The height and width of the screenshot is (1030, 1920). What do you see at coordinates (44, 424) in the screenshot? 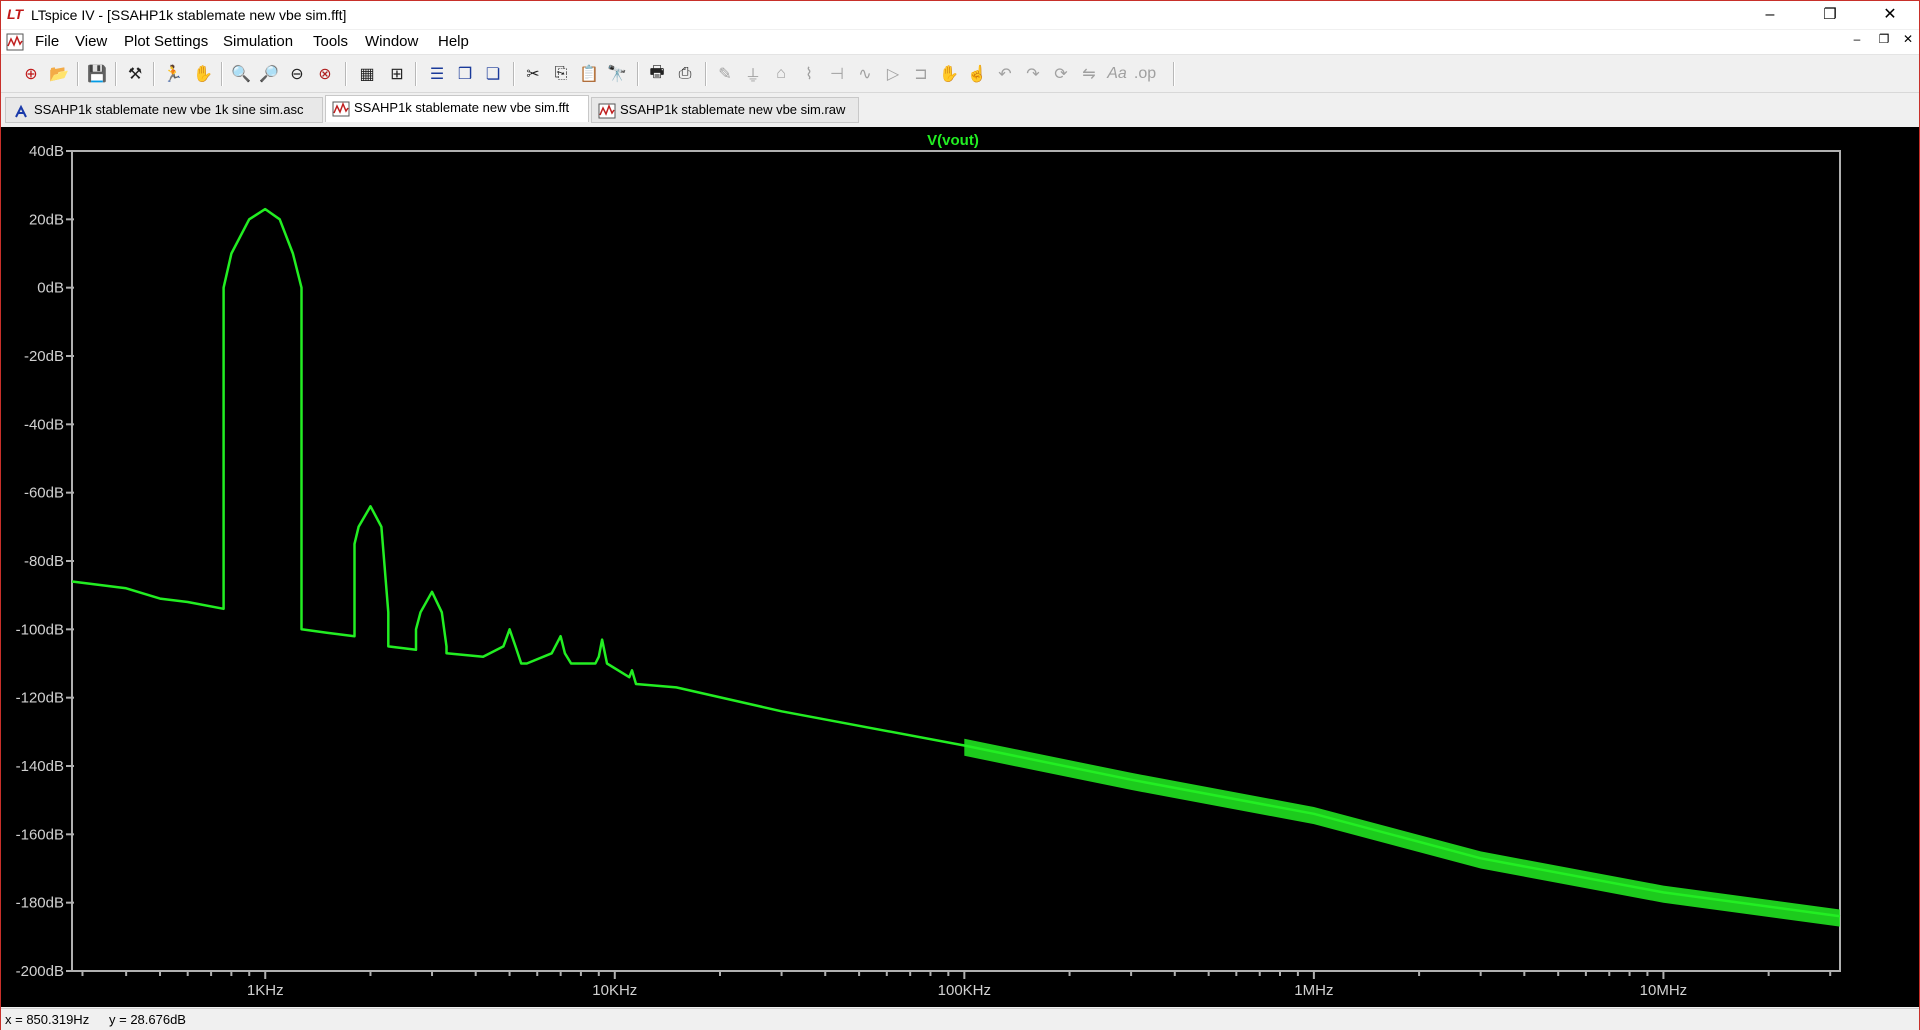
I see `y-tick-label: -40dB` at bounding box center [44, 424].